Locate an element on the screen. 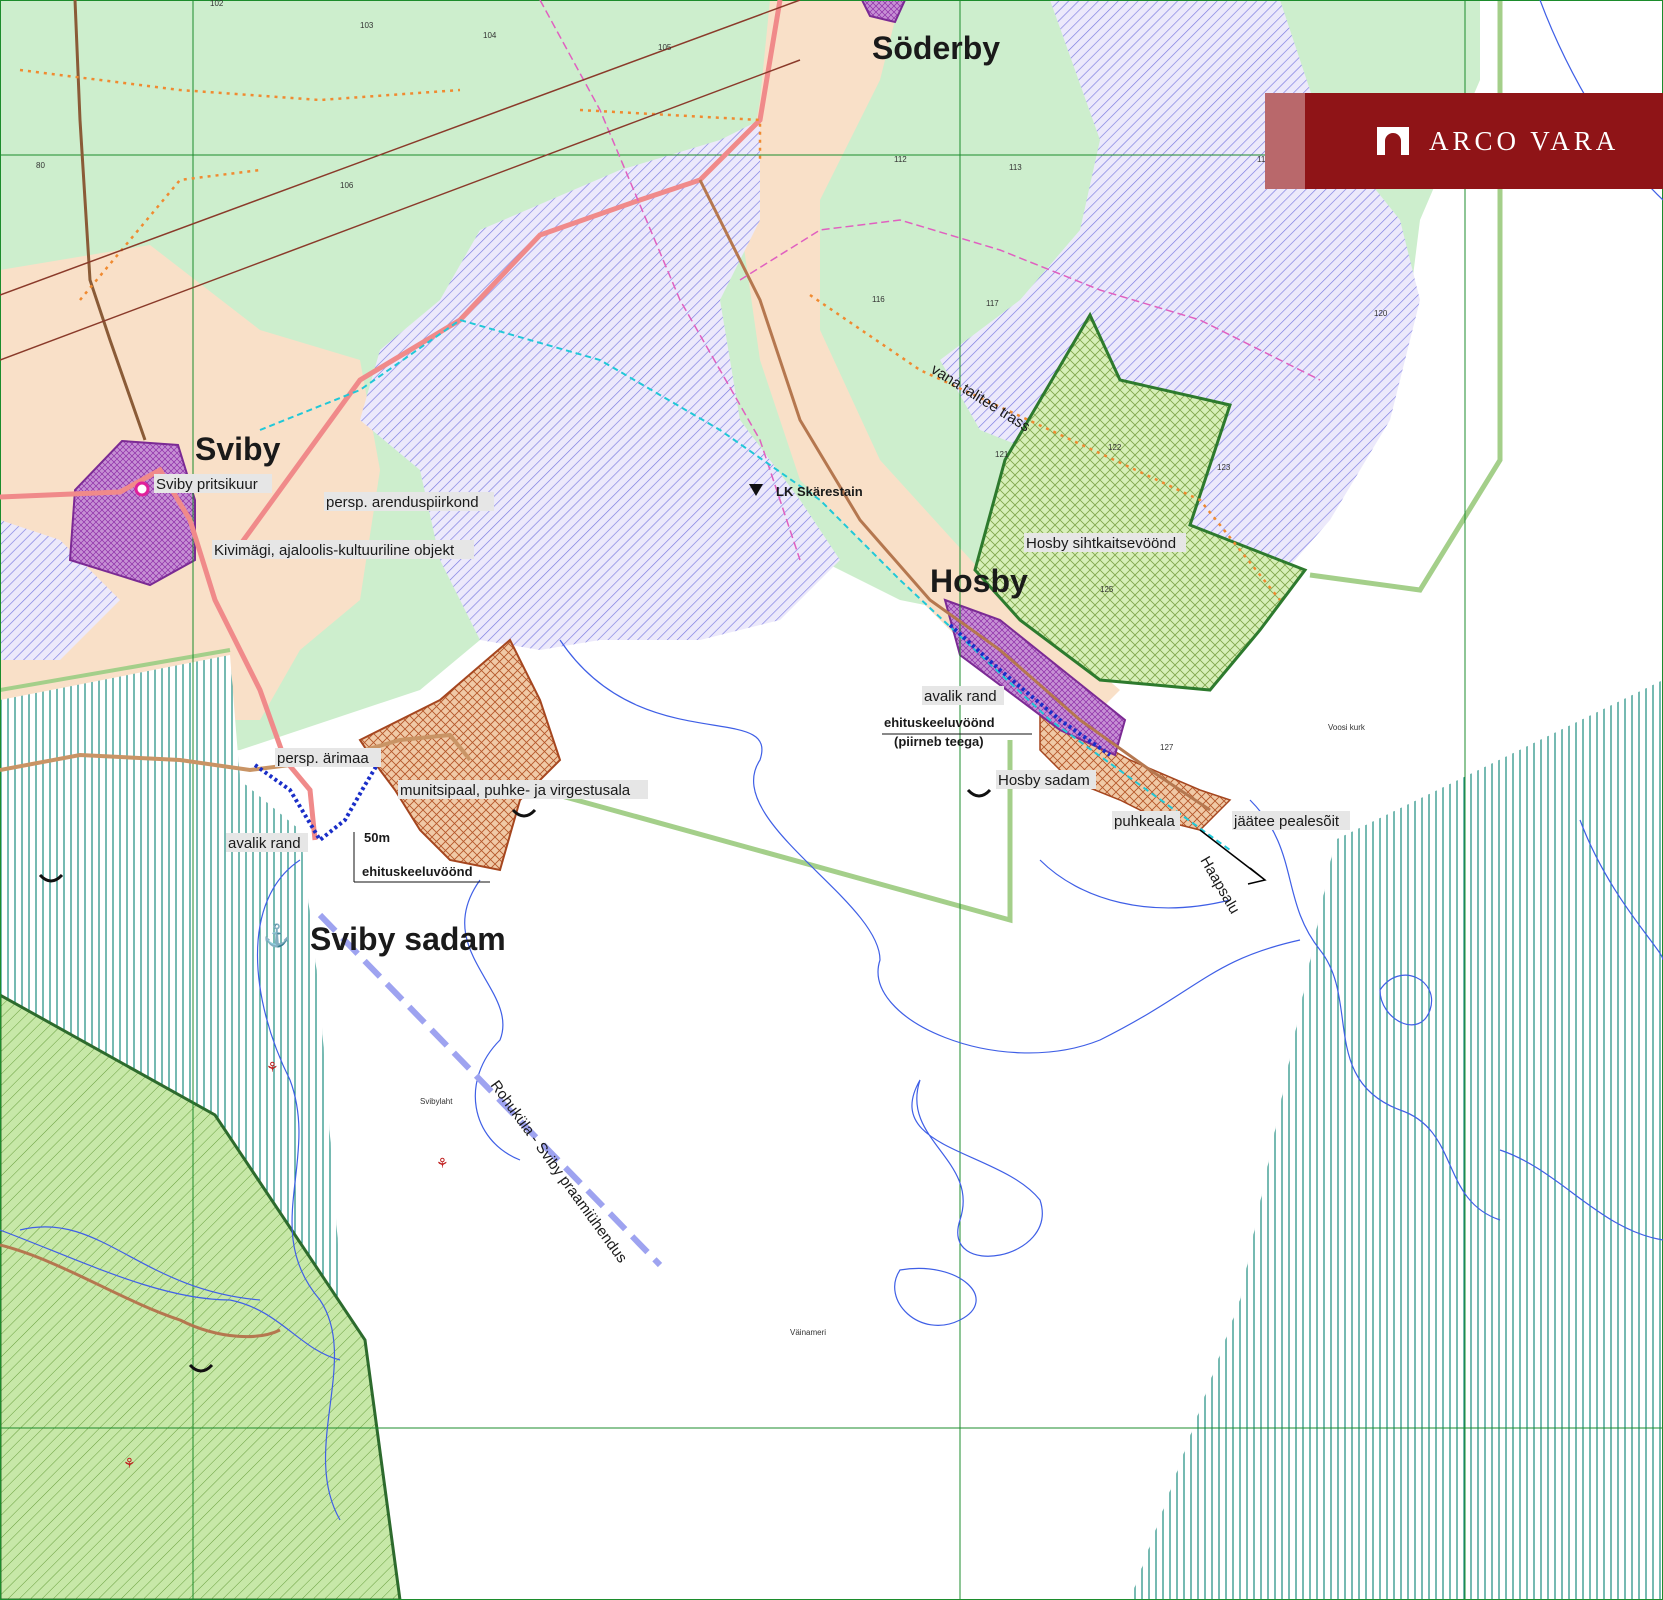 The height and width of the screenshot is (1600, 1663). place-hosby: Hosby is located at coordinates (979, 581).